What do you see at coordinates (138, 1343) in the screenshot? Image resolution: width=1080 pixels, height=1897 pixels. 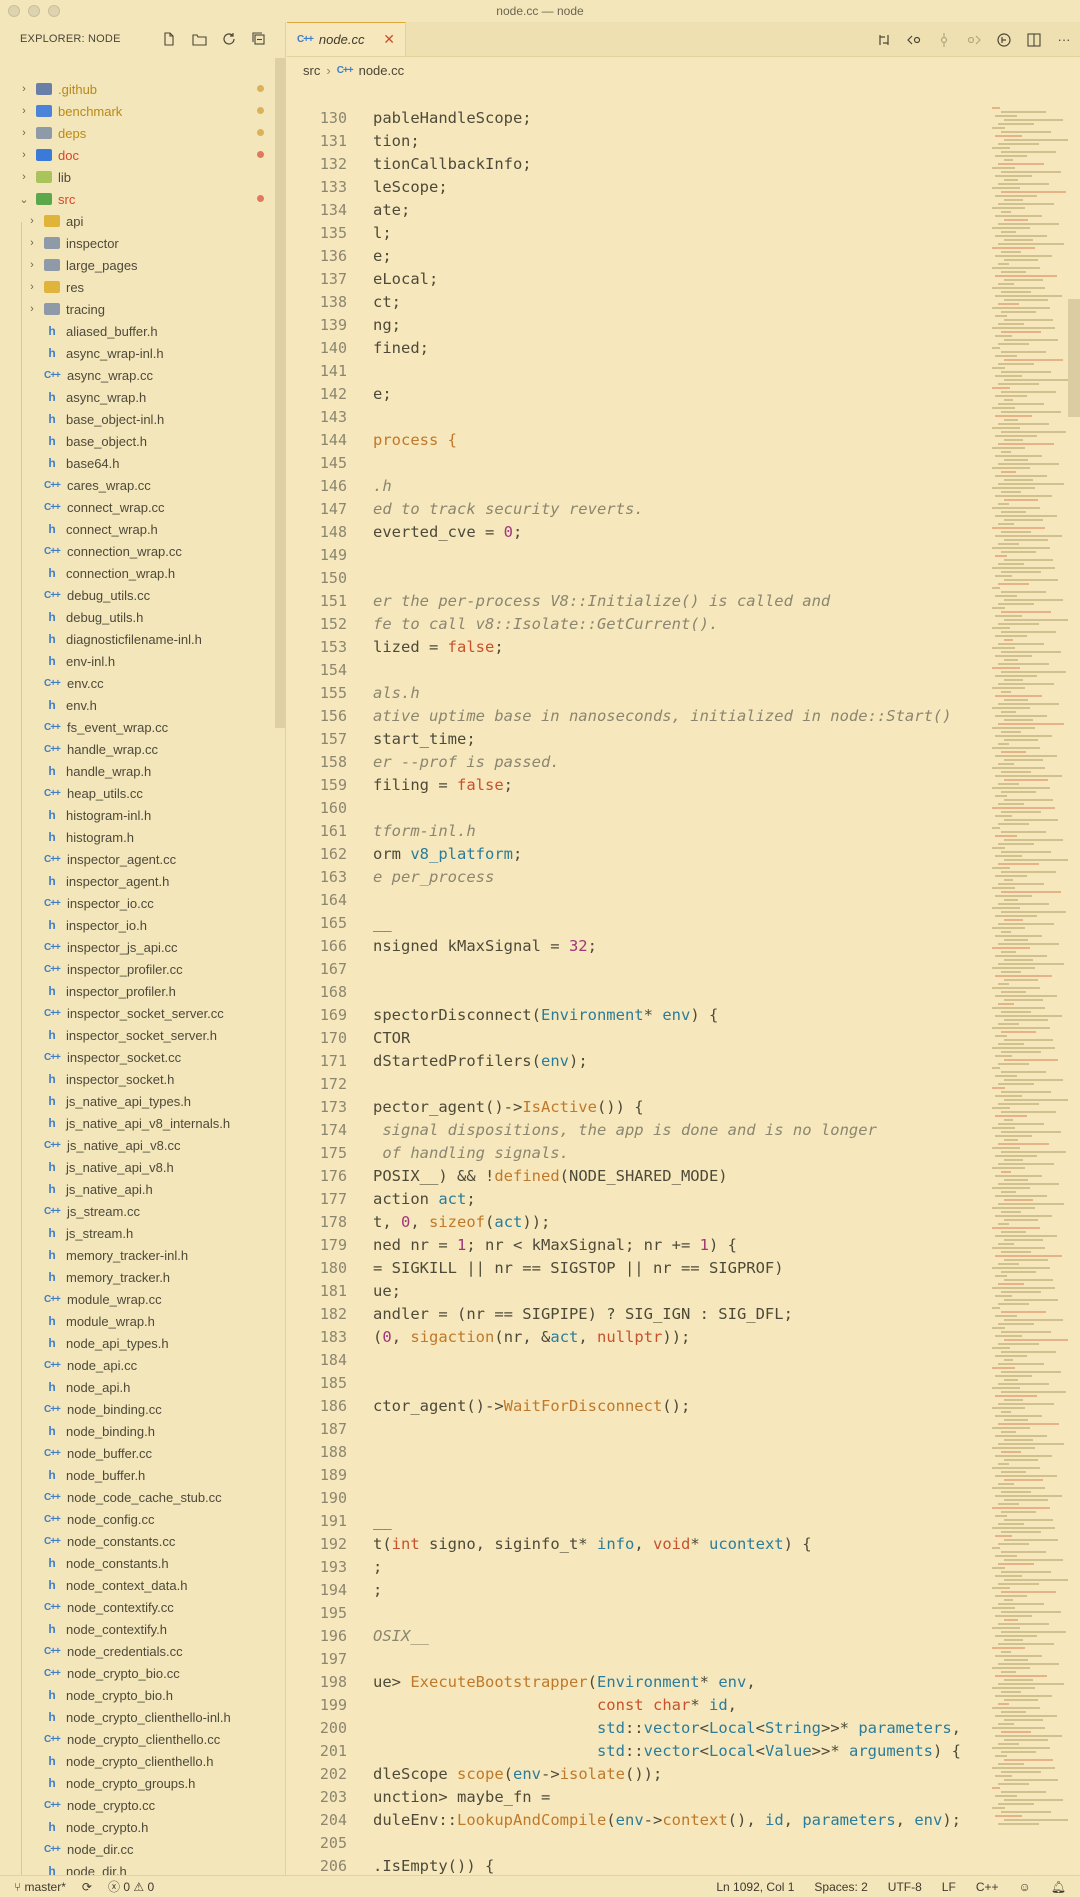 I see `tree-file: h node_api_types.h` at bounding box center [138, 1343].